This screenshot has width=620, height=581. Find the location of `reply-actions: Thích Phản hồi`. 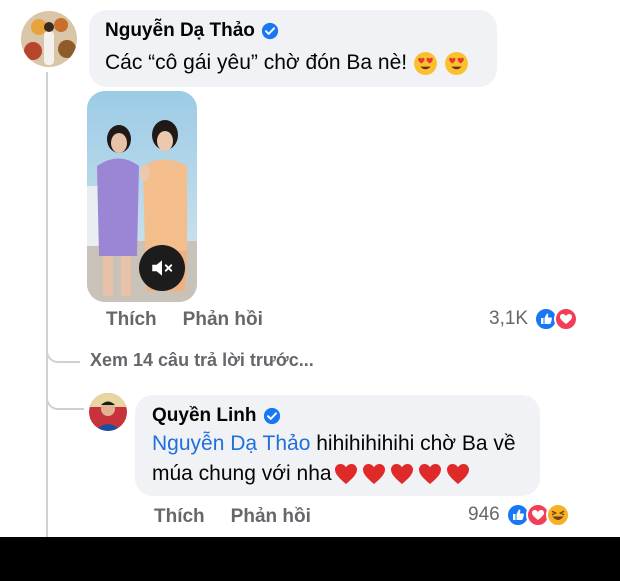

reply-actions: Thích Phản hồi is located at coordinates (232, 517).